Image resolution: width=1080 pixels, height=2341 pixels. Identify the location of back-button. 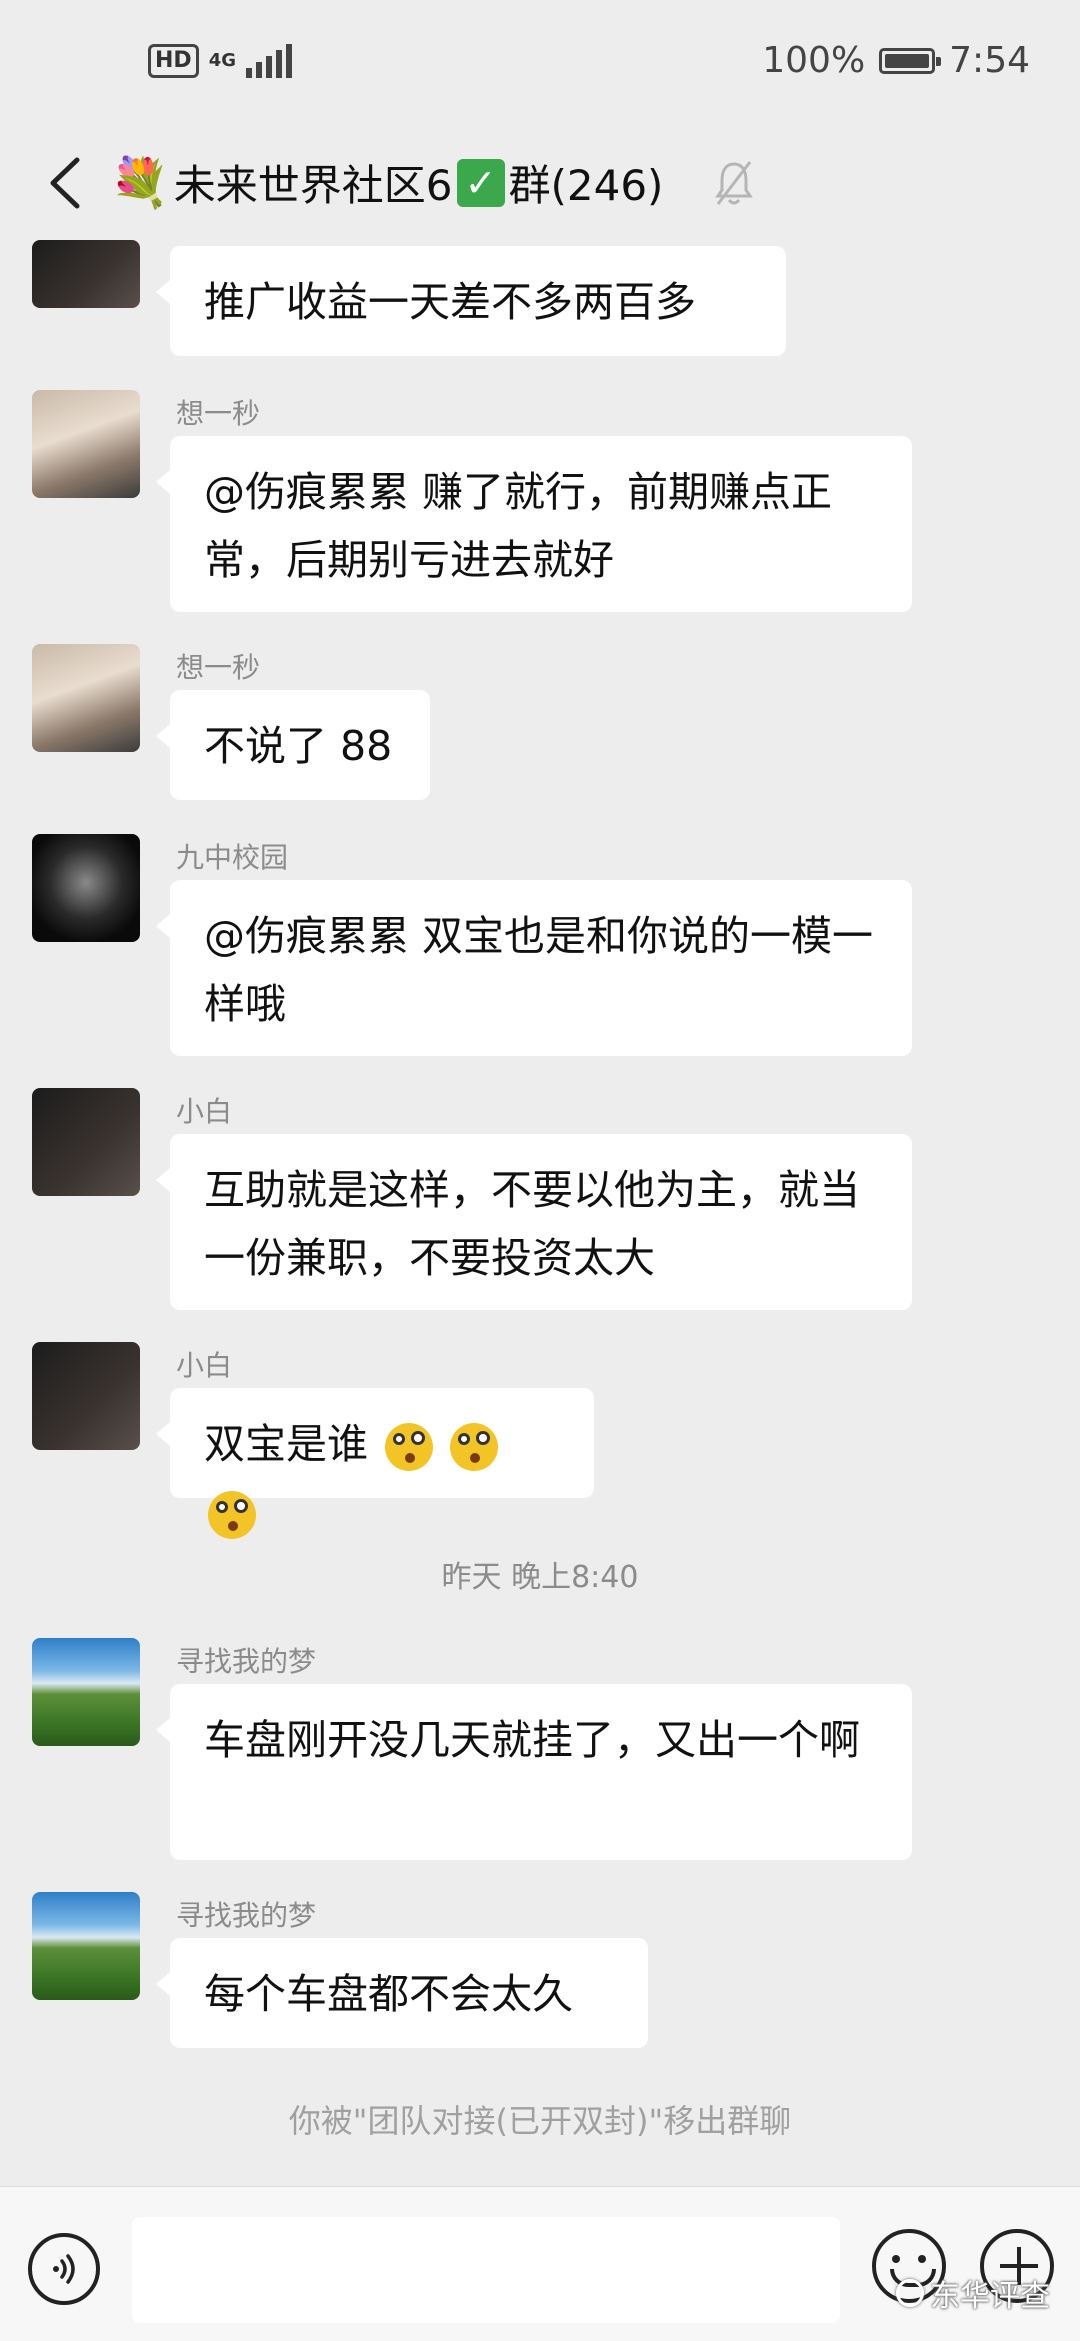
(65, 183).